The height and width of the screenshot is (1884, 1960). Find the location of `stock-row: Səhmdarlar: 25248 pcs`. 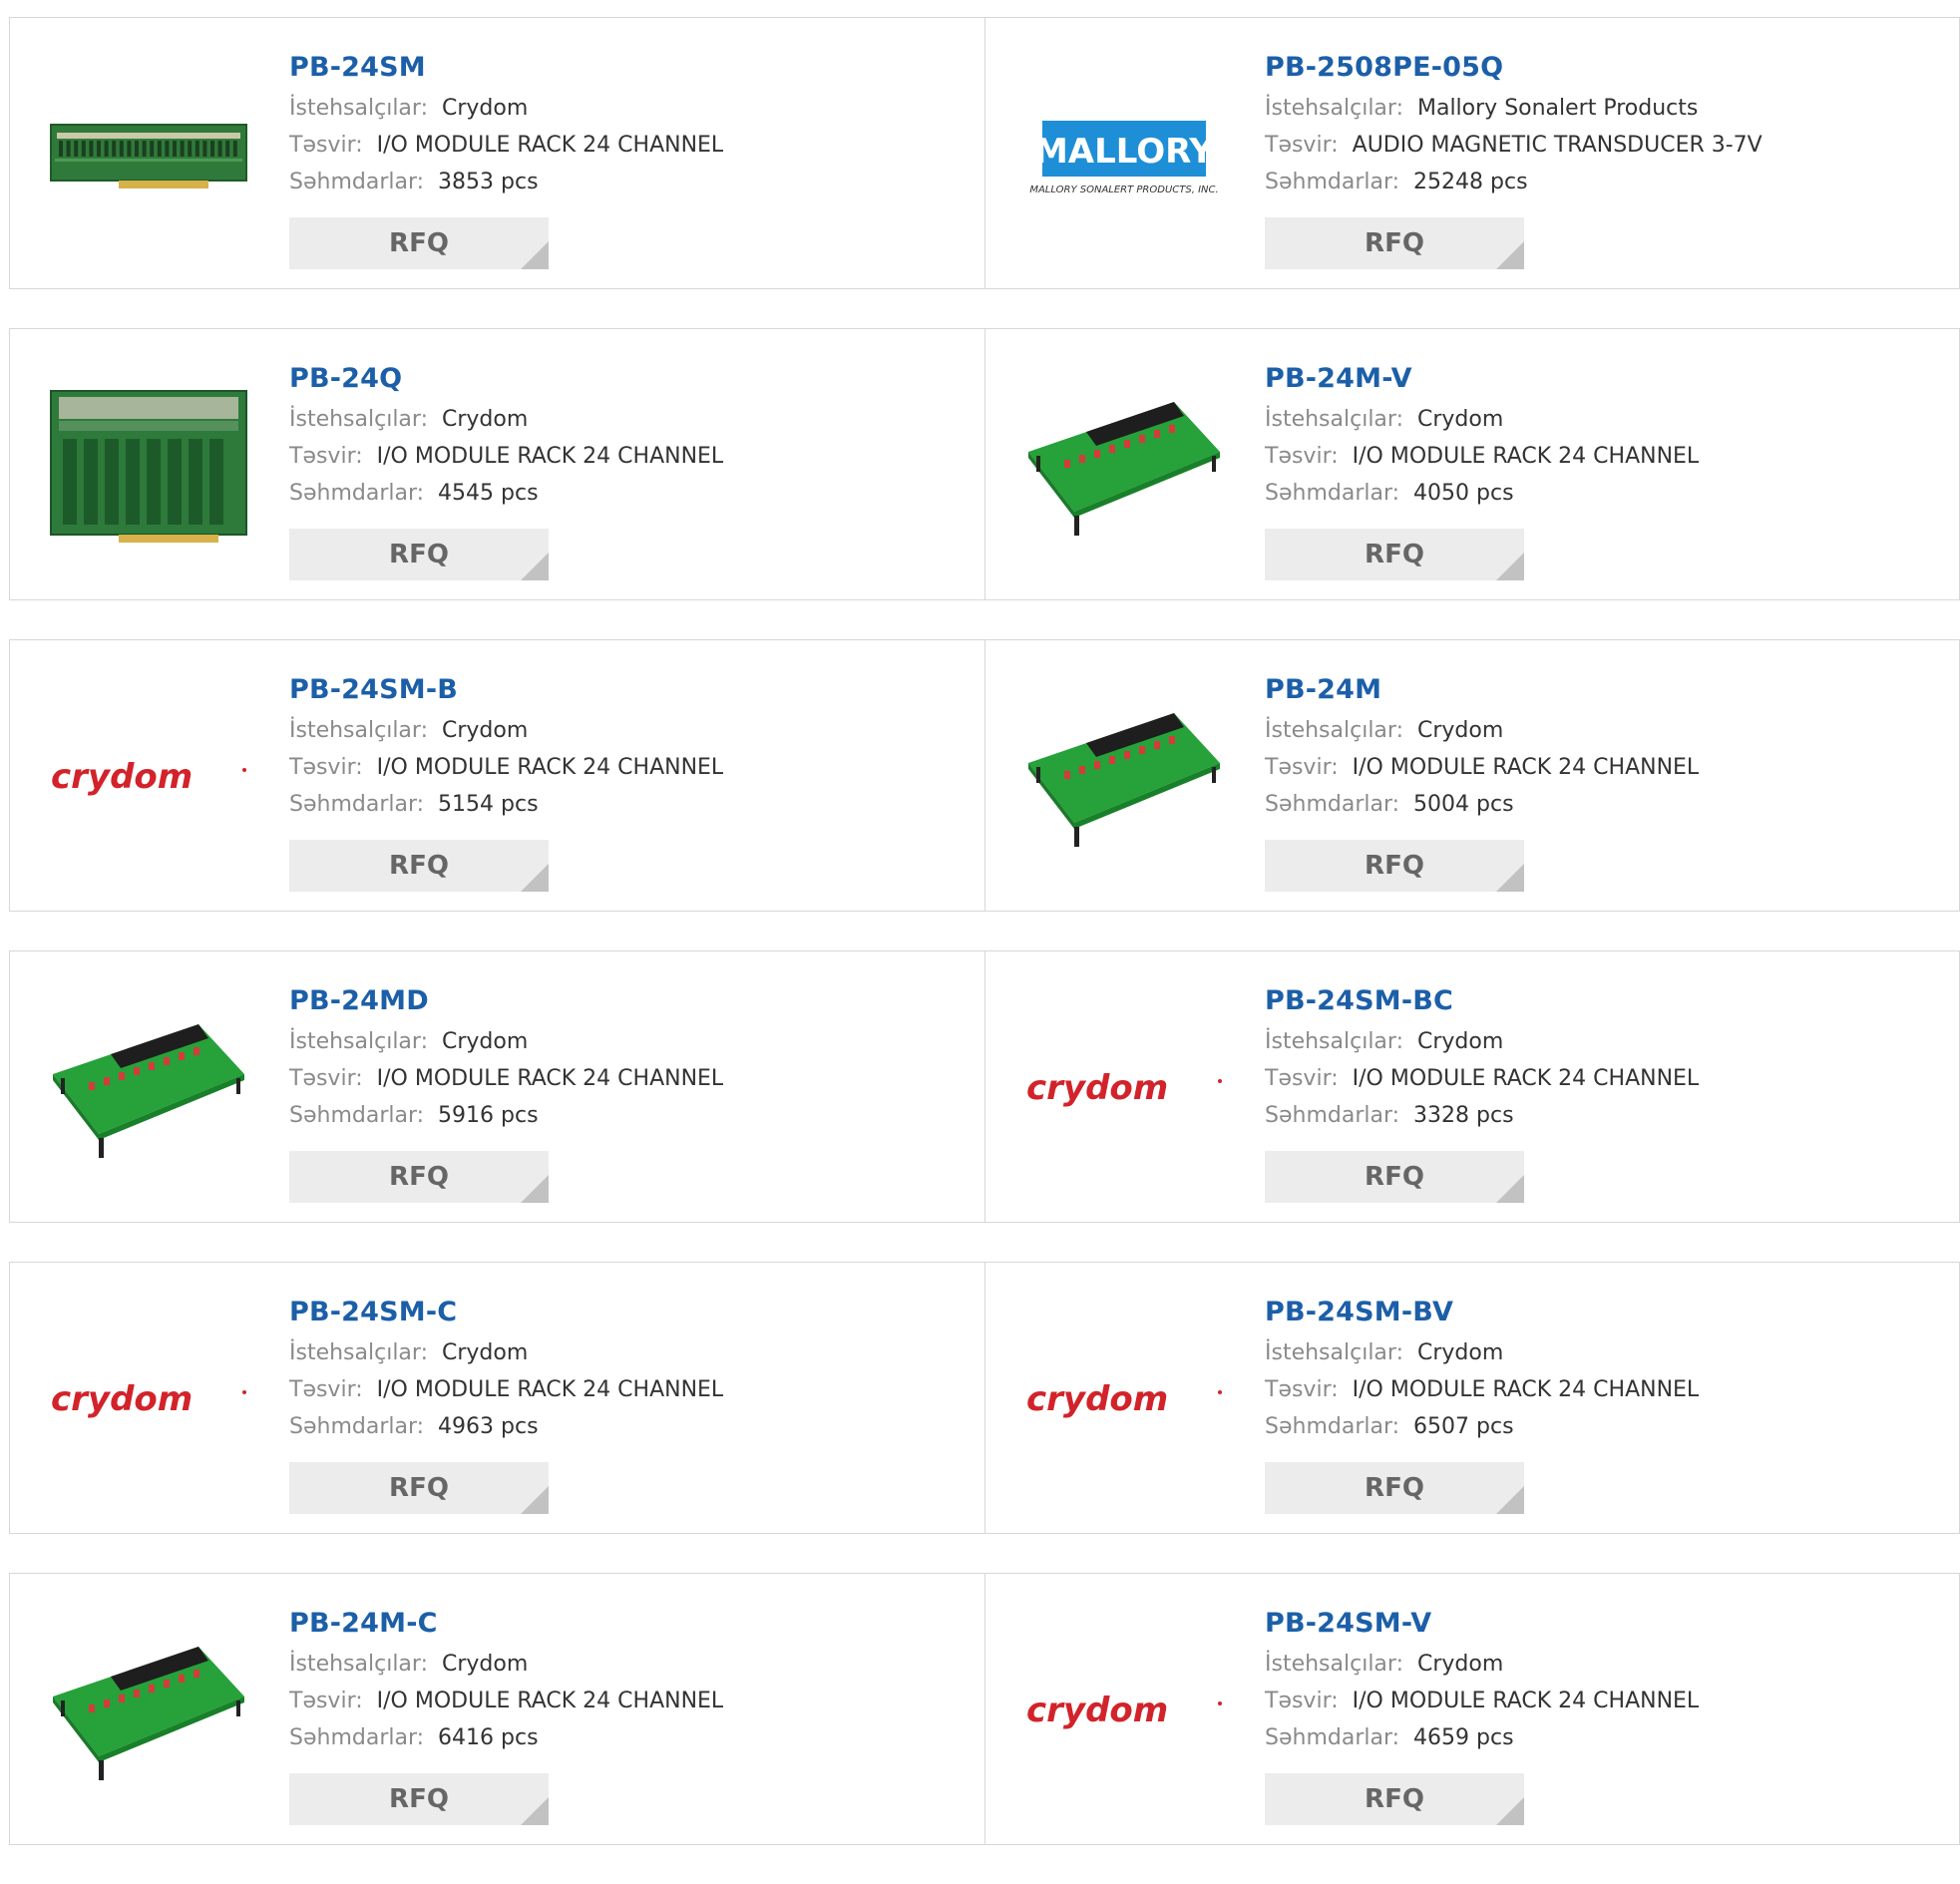

stock-row: Səhmdarlar: 25248 pcs is located at coordinates (1602, 182).